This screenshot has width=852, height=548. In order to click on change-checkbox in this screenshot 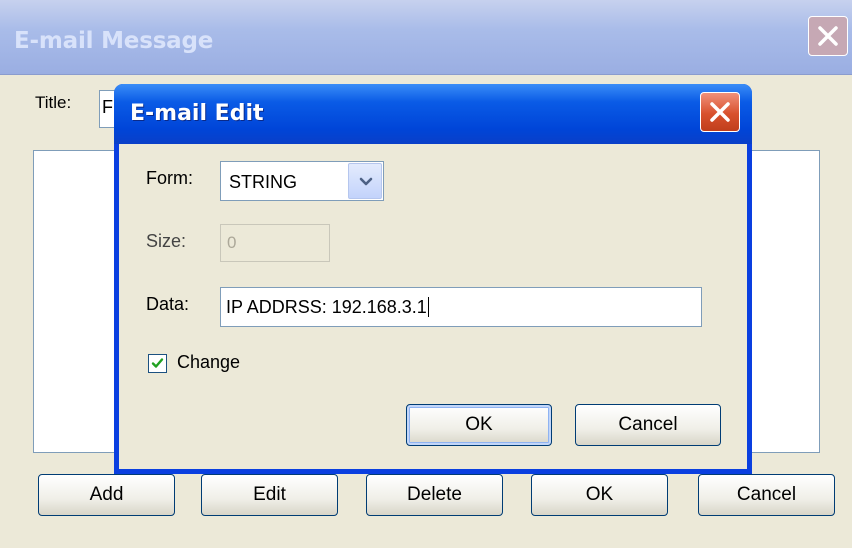, I will do `click(157, 363)`.